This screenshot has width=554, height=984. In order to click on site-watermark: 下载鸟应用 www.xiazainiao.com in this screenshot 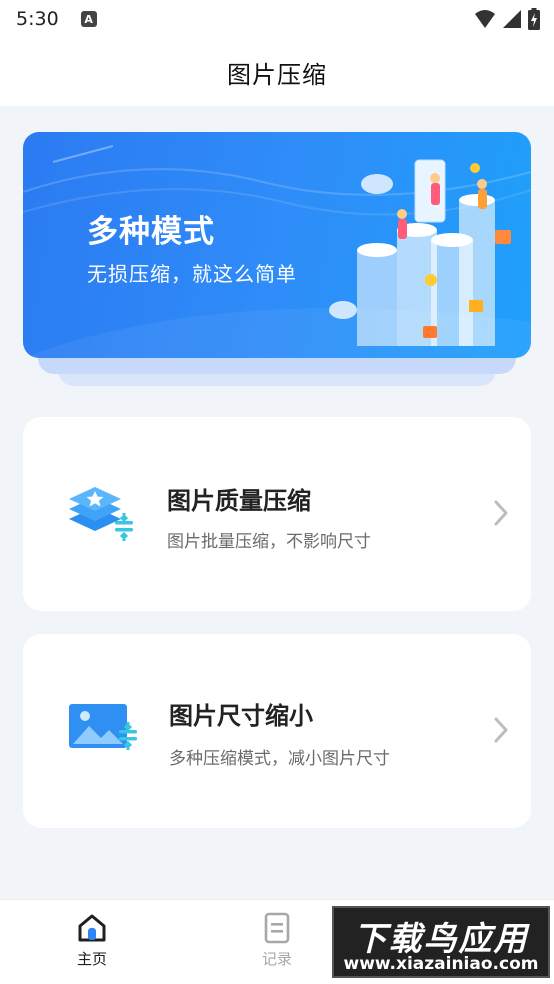, I will do `click(441, 942)`.